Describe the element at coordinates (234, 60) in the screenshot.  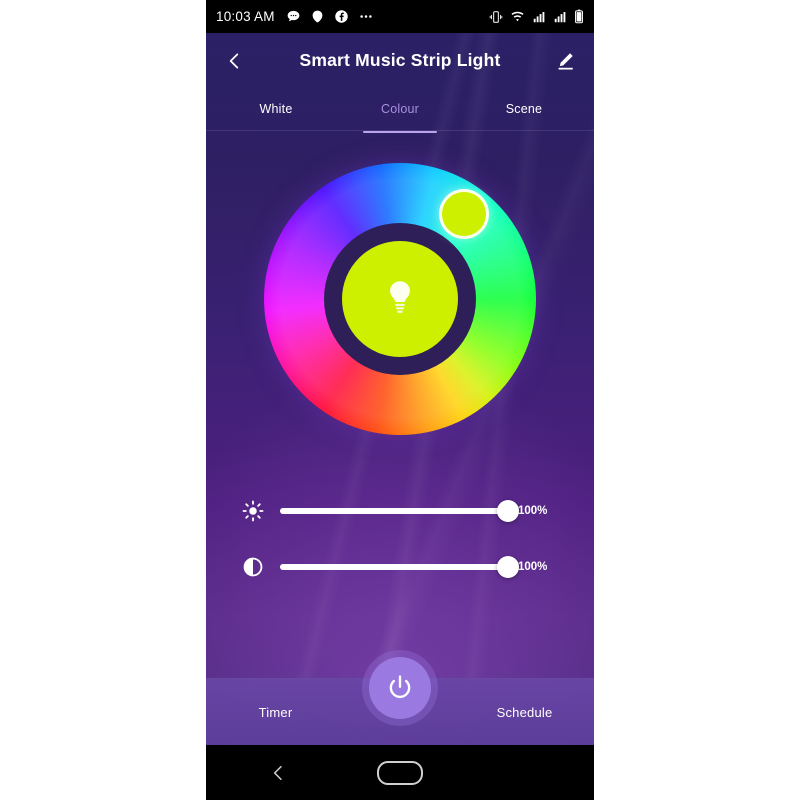
I see `back-chevron-icon` at that location.